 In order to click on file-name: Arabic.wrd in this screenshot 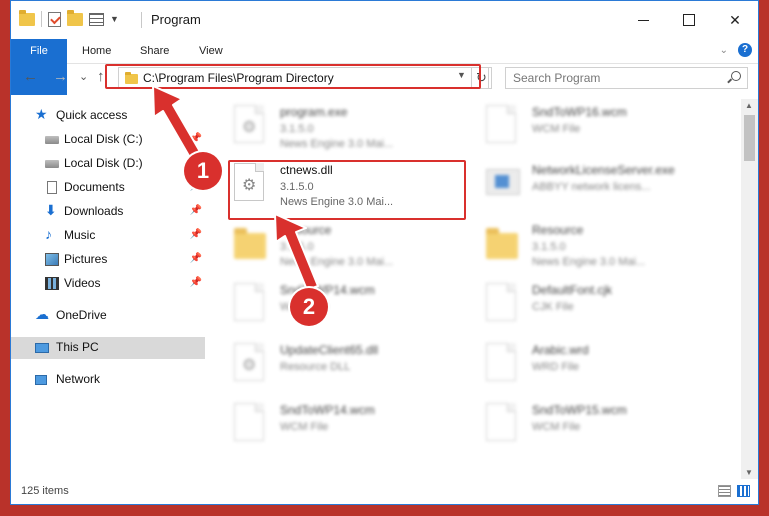, I will do `click(560, 350)`.